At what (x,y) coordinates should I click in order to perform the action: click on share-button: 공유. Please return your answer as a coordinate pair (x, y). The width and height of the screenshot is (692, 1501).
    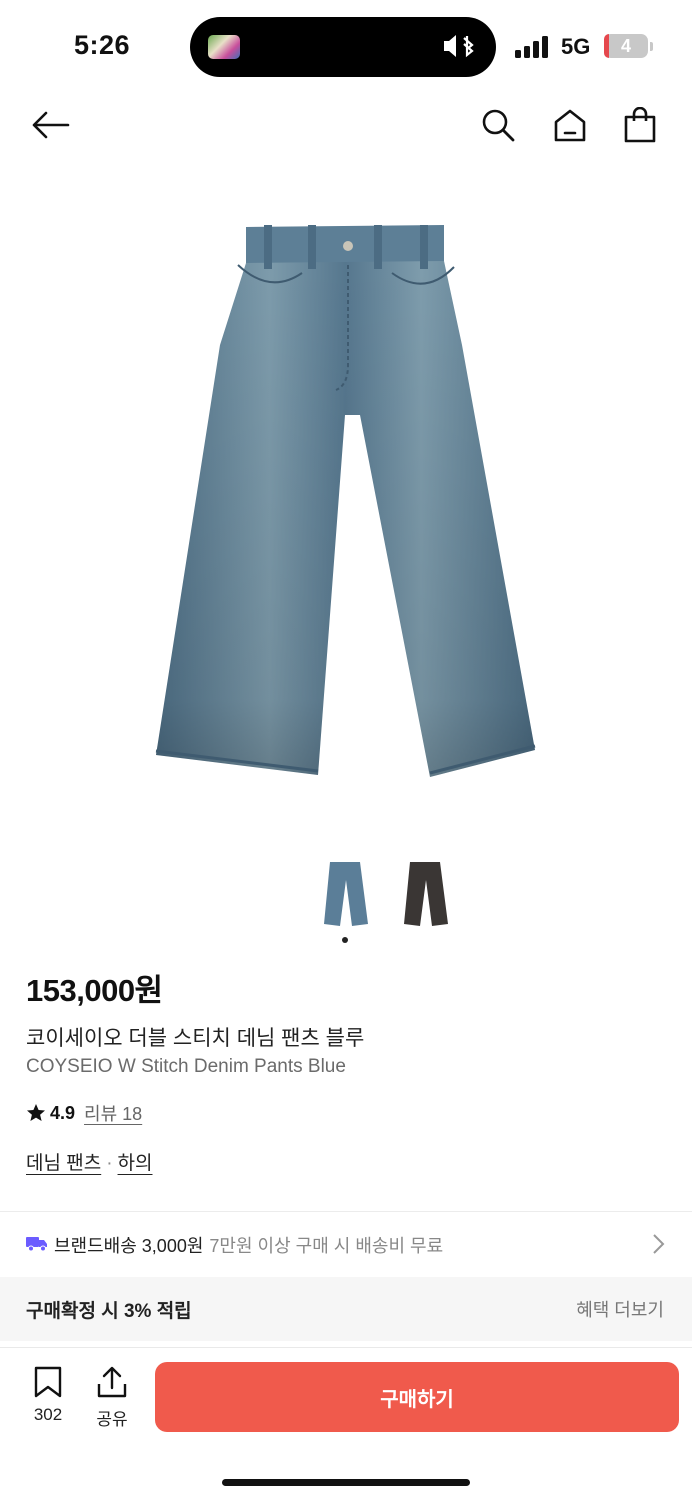
    Looking at the image, I should click on (112, 1398).